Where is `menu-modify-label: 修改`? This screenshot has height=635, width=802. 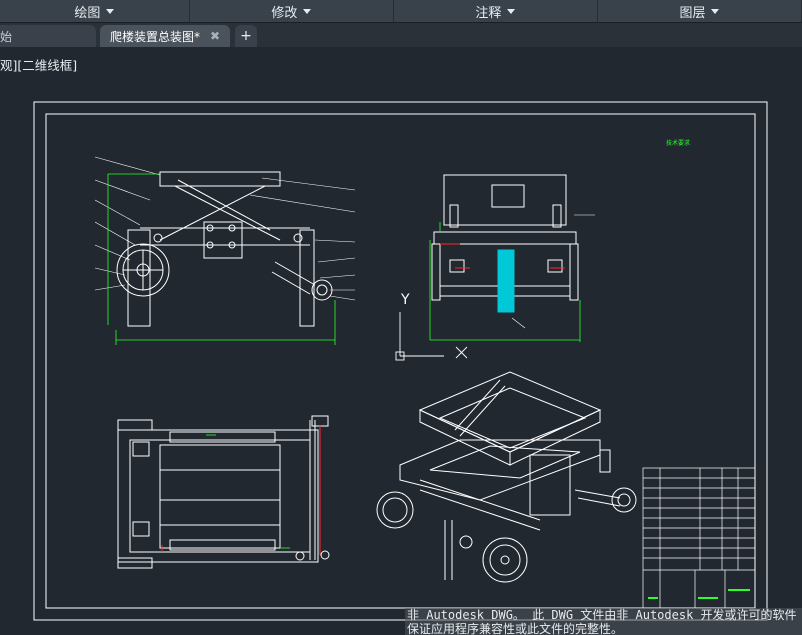 menu-modify-label: 修改 is located at coordinates (284, 13).